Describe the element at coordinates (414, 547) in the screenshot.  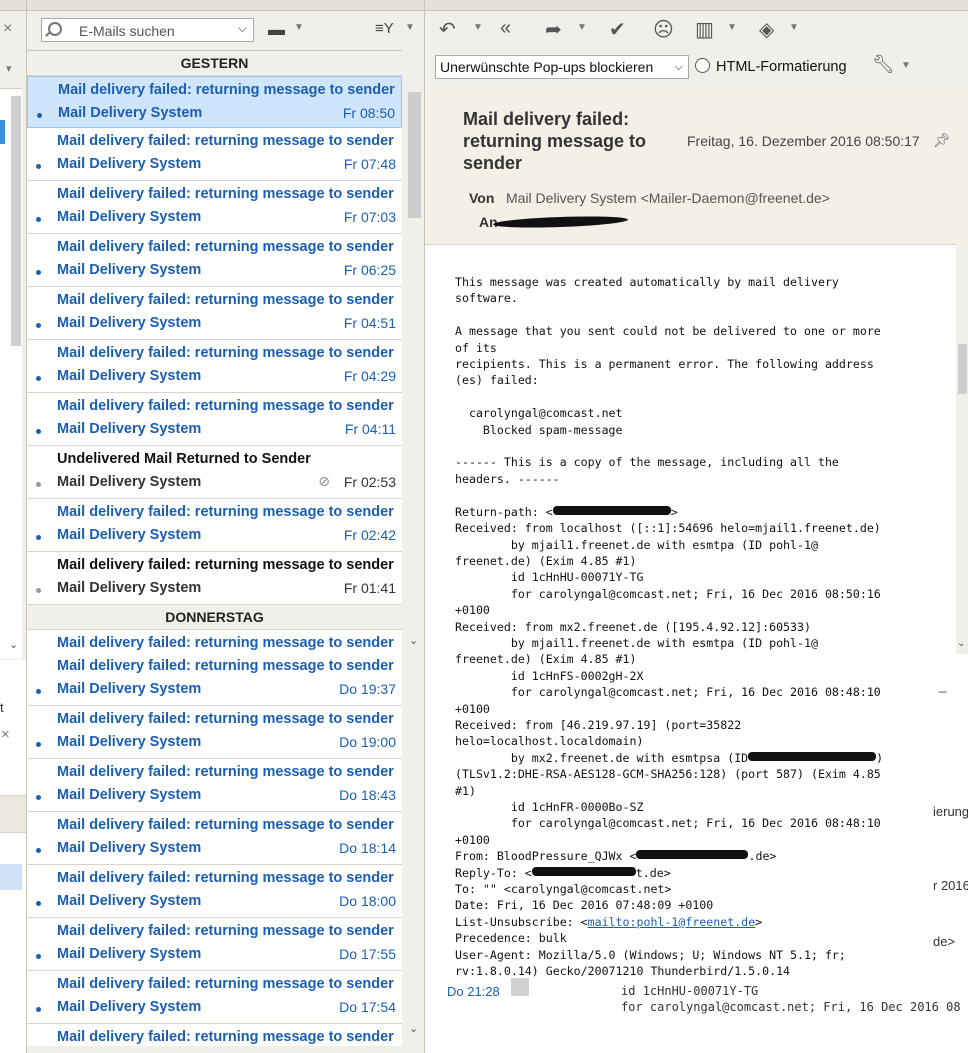
I see `message-list-scrollbar: ⌄ ⌄` at that location.